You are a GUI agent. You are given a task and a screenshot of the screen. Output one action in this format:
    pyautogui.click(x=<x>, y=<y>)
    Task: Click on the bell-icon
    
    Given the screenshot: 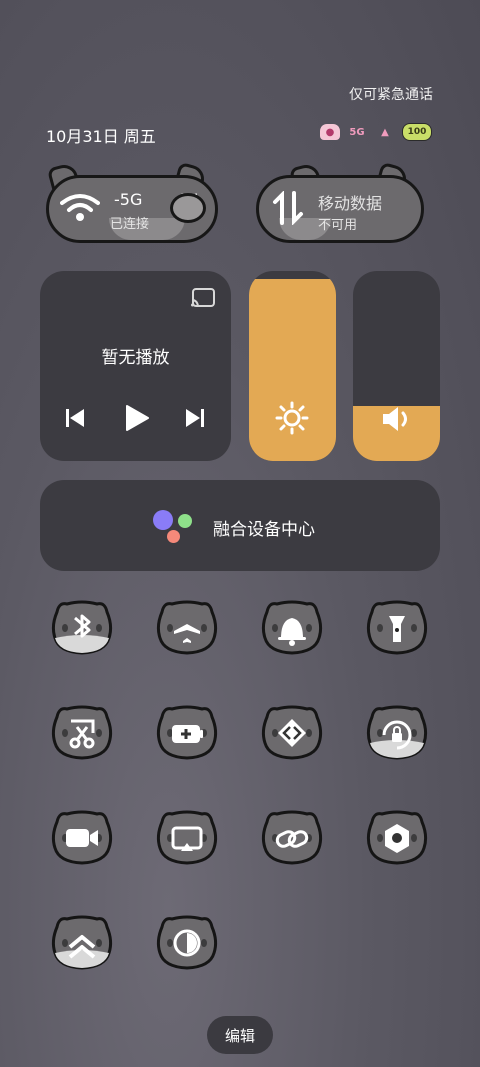 What is the action you would take?
    pyautogui.click(x=292, y=632)
    